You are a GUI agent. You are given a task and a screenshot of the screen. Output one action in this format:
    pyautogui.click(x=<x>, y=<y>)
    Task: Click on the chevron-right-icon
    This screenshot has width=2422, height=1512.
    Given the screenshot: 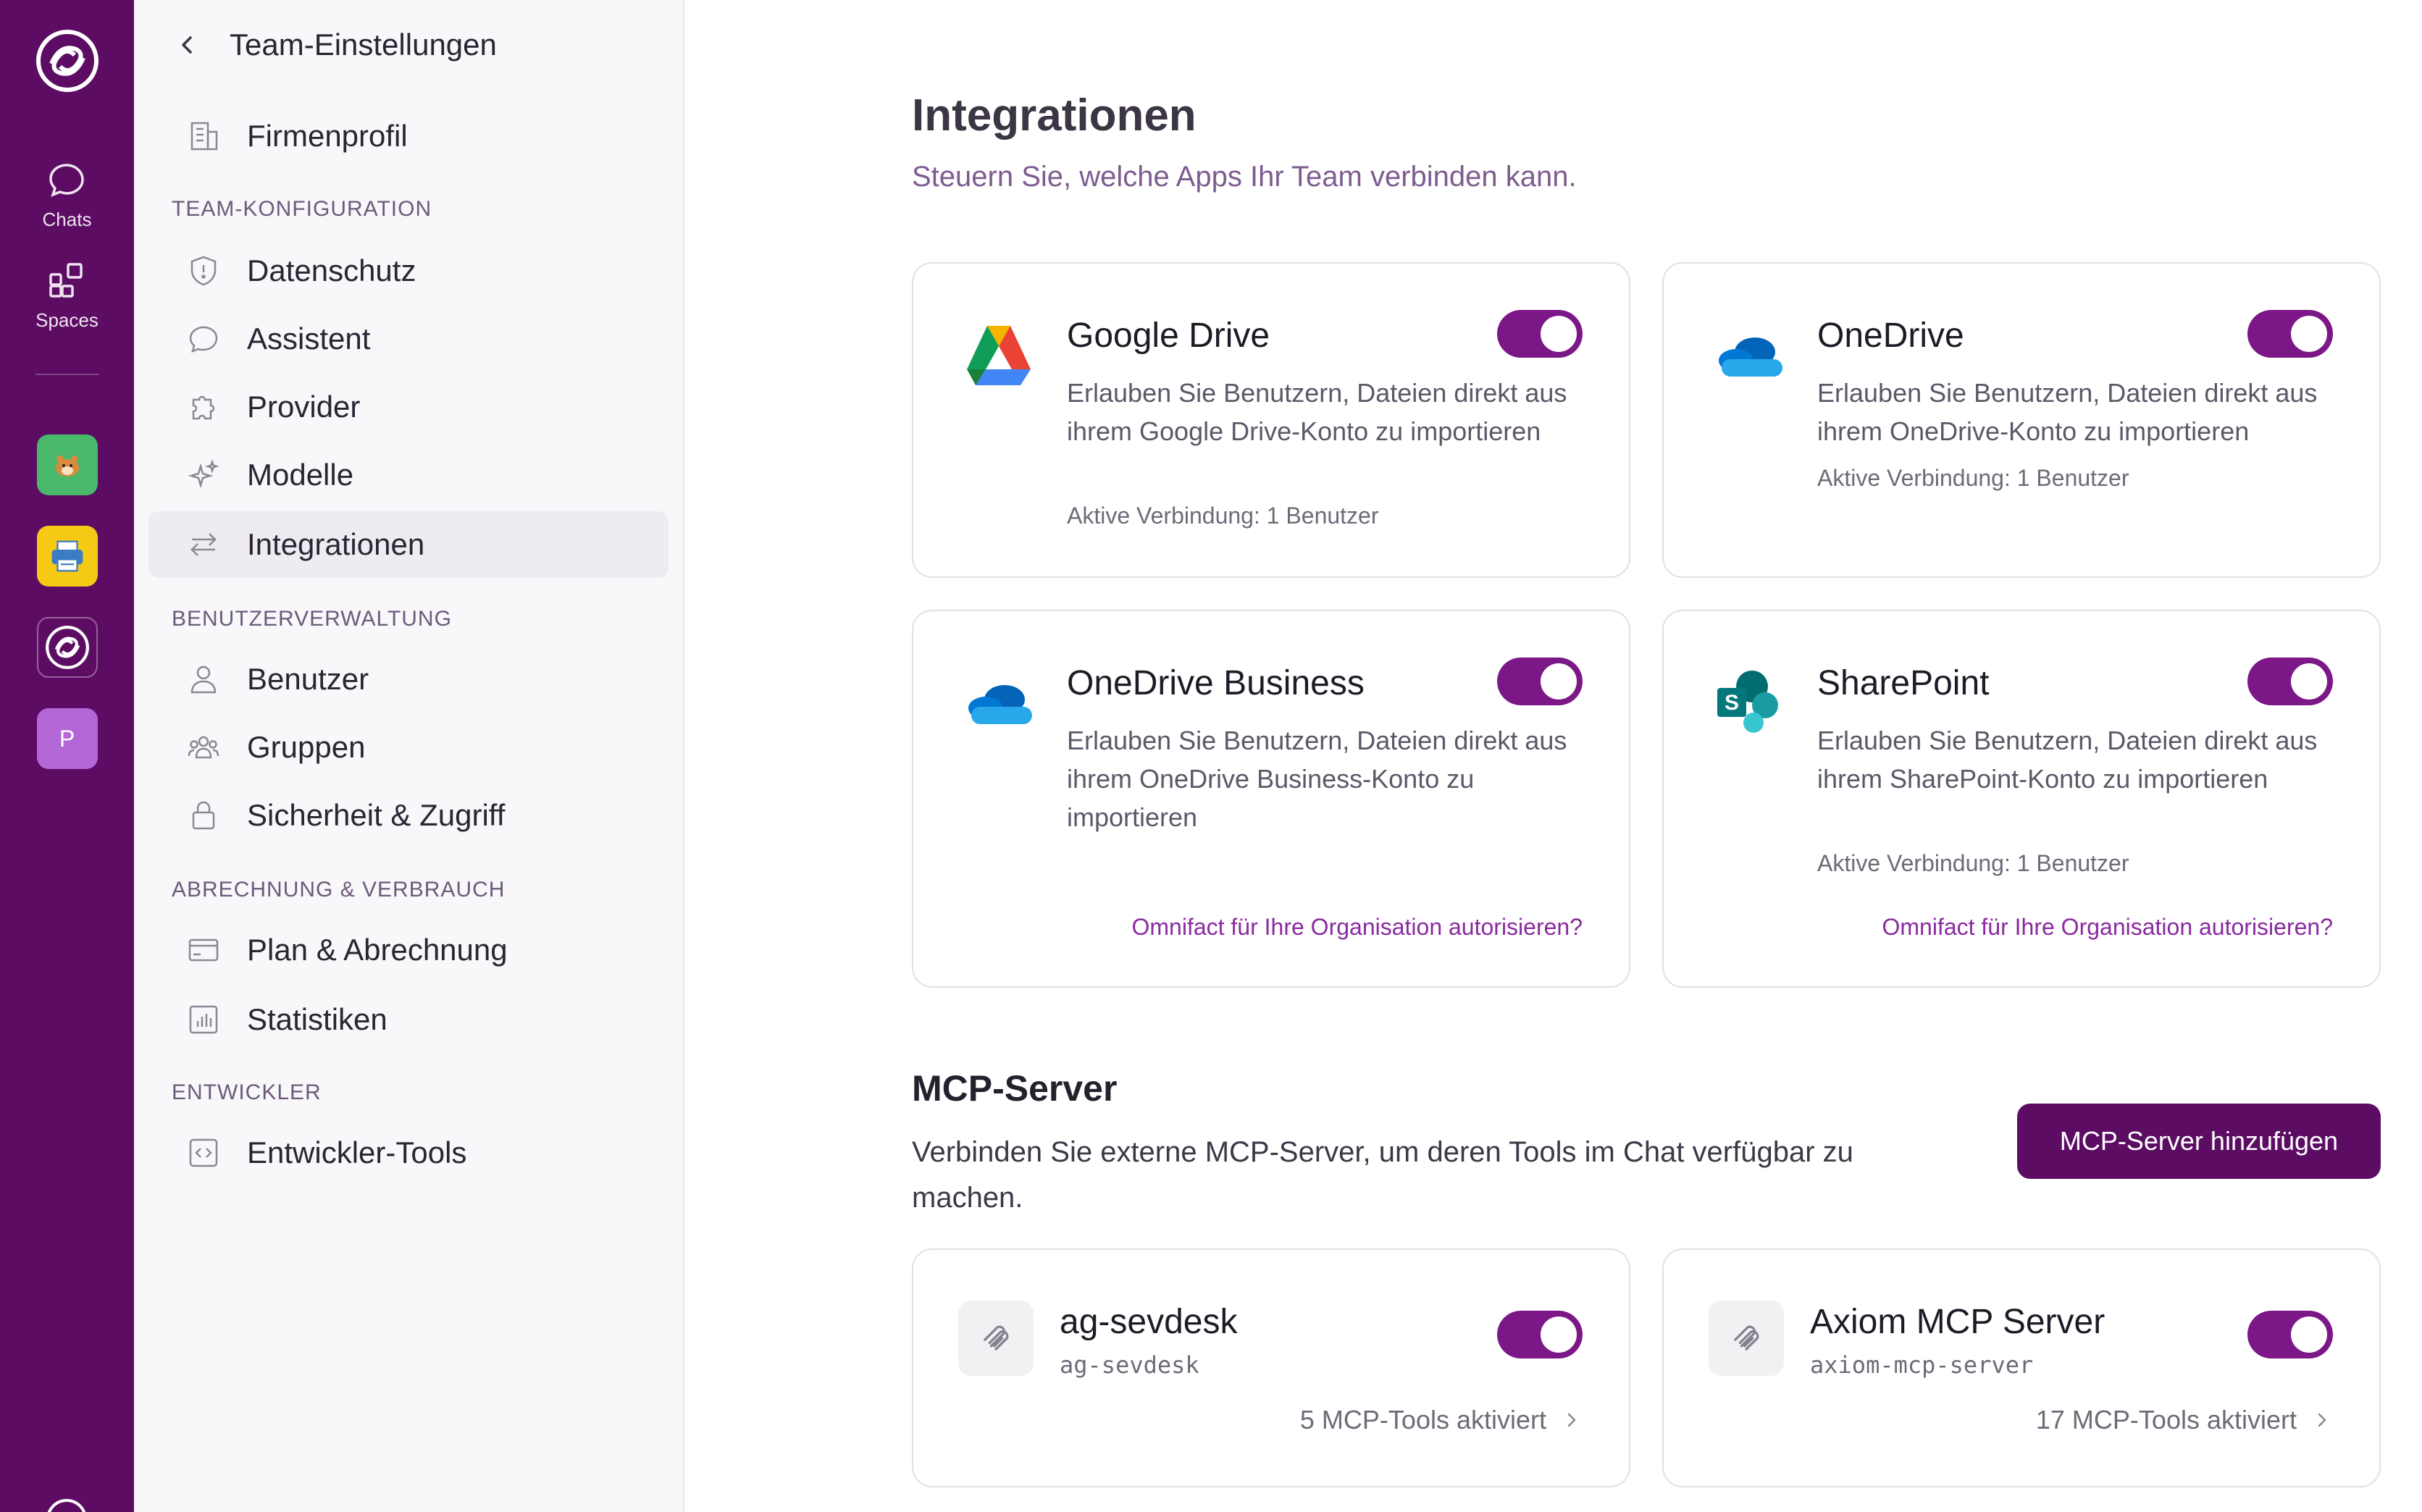 What is the action you would take?
    pyautogui.click(x=2322, y=1420)
    